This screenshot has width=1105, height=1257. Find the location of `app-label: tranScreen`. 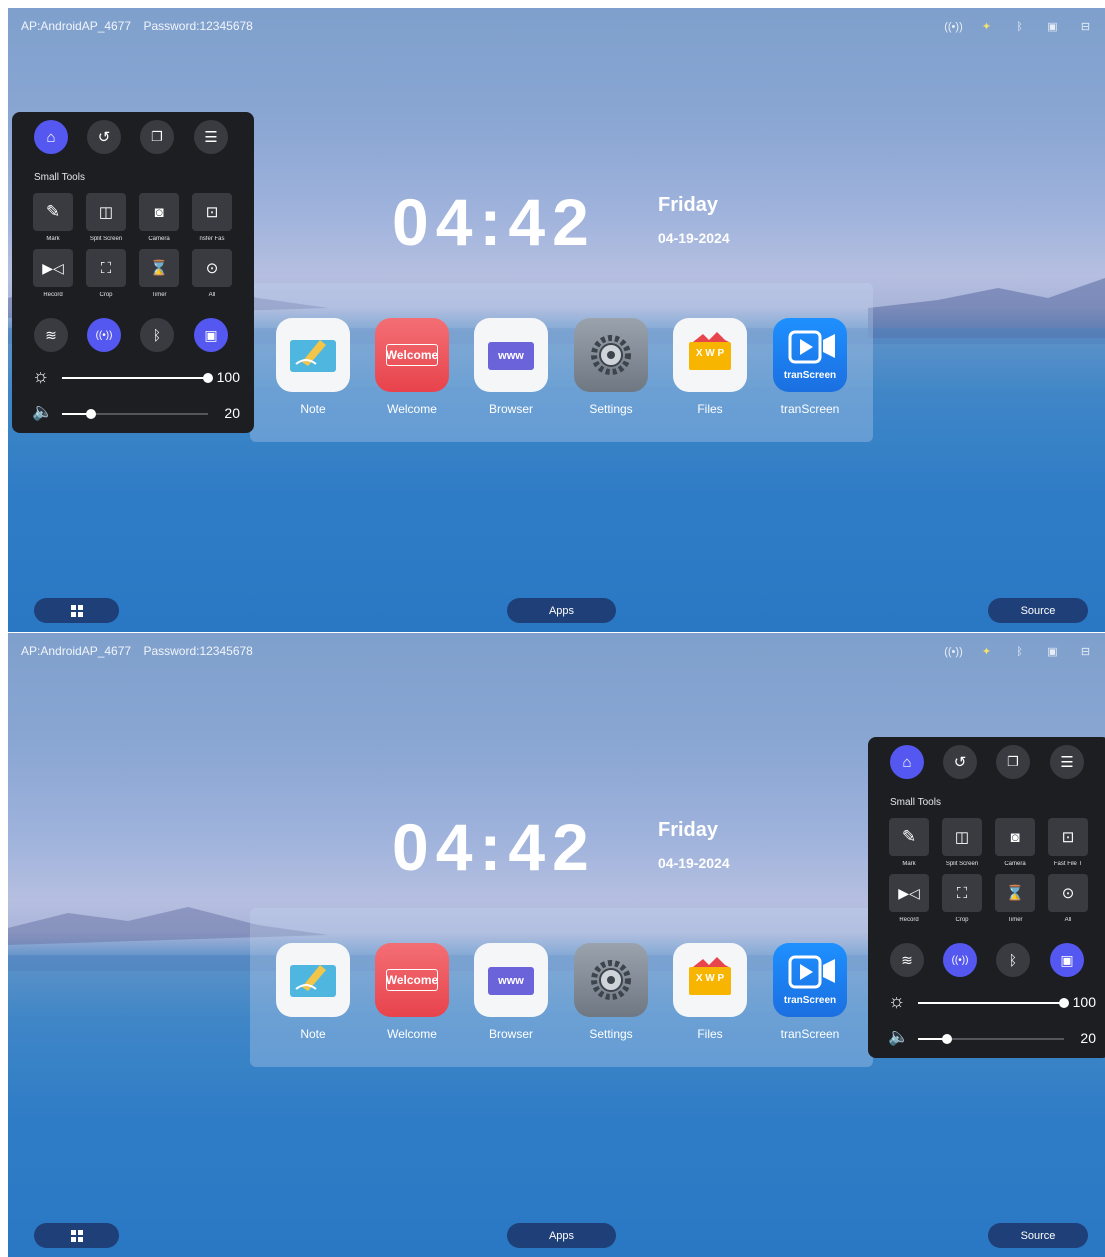

app-label: tranScreen is located at coordinates (810, 409).